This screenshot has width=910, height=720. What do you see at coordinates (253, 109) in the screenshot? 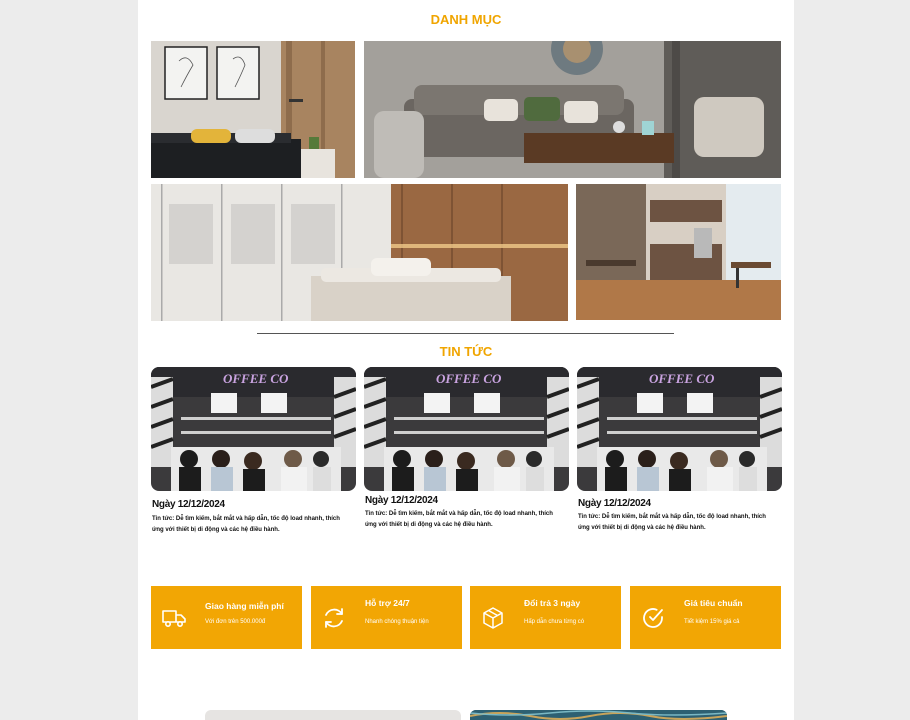
I see `category-image-bedroom` at bounding box center [253, 109].